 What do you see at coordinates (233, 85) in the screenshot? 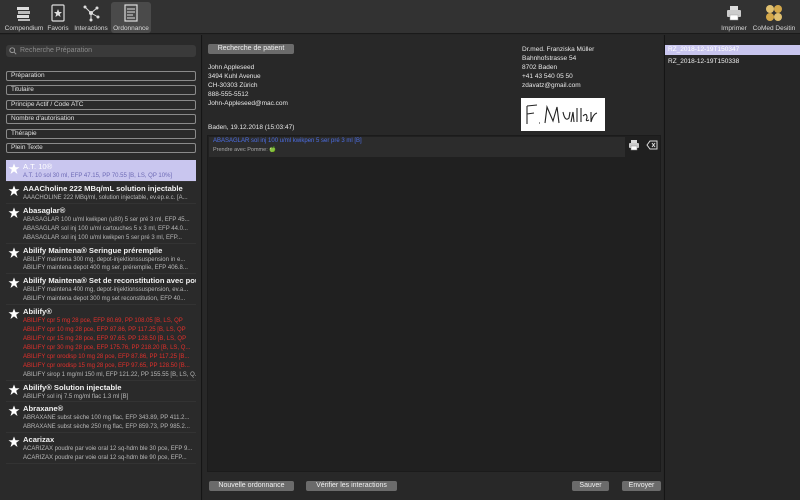
I see `patient-city: CH-30303 Zürich` at bounding box center [233, 85].